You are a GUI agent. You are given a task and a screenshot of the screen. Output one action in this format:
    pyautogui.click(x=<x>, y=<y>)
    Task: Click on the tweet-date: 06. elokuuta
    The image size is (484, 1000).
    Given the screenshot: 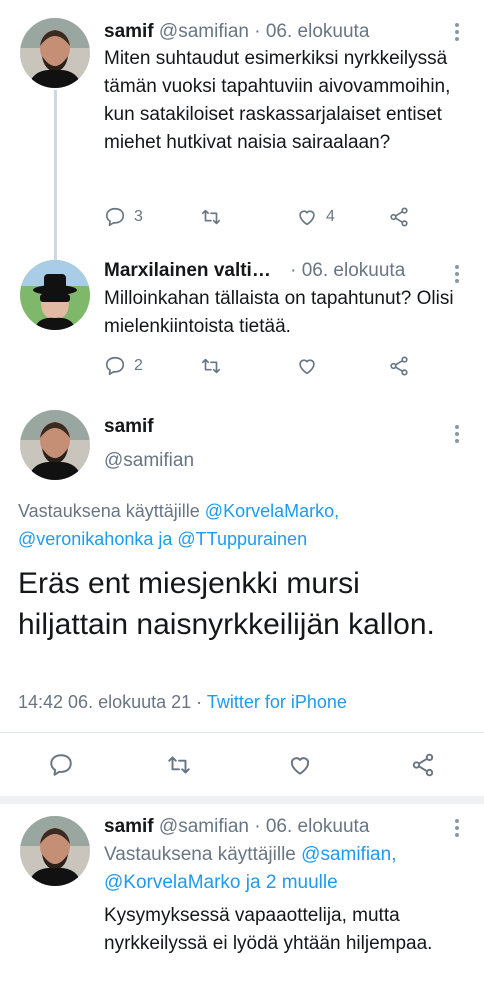 What is the action you would take?
    pyautogui.click(x=318, y=826)
    